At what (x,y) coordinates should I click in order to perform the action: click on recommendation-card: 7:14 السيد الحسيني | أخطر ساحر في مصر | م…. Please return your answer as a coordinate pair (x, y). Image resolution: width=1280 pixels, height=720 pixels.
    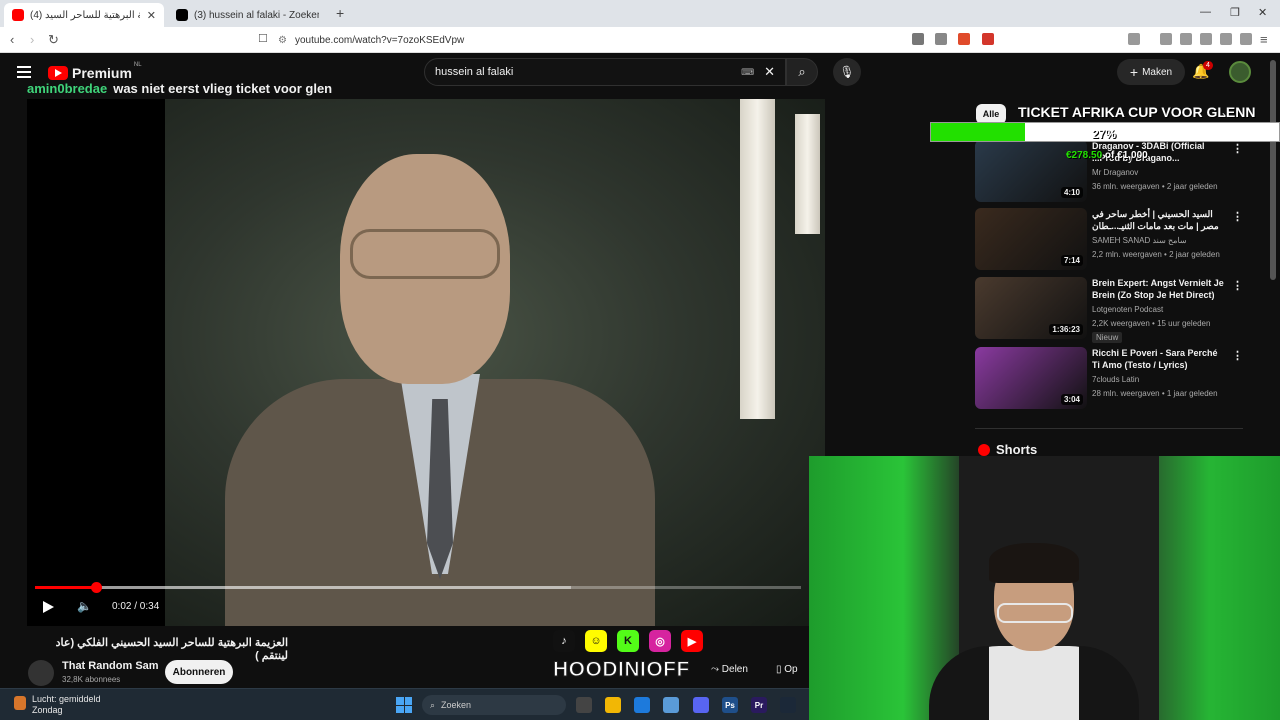
    Looking at the image, I should click on (1110, 240).